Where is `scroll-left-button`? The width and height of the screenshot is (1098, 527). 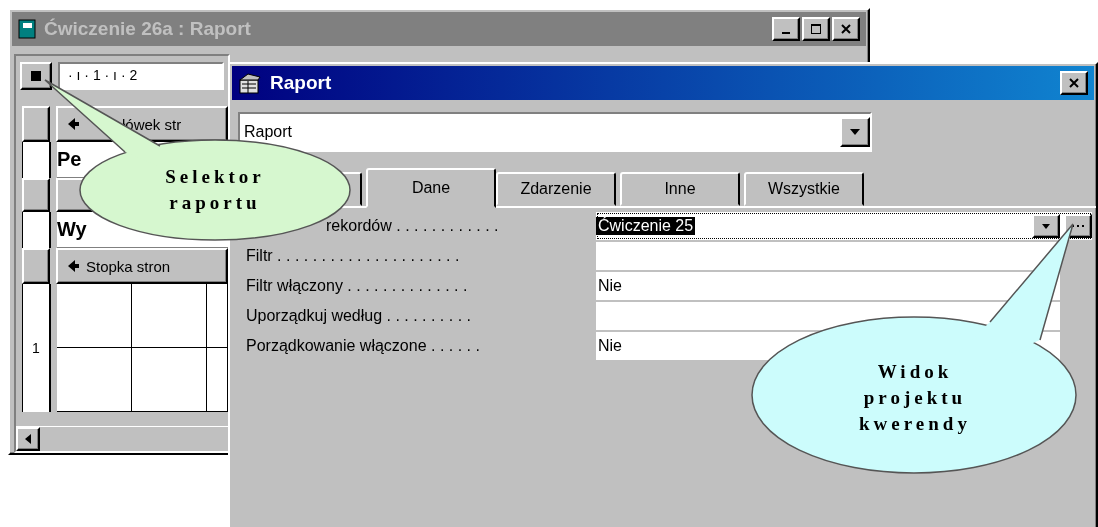 scroll-left-button is located at coordinates (28, 439).